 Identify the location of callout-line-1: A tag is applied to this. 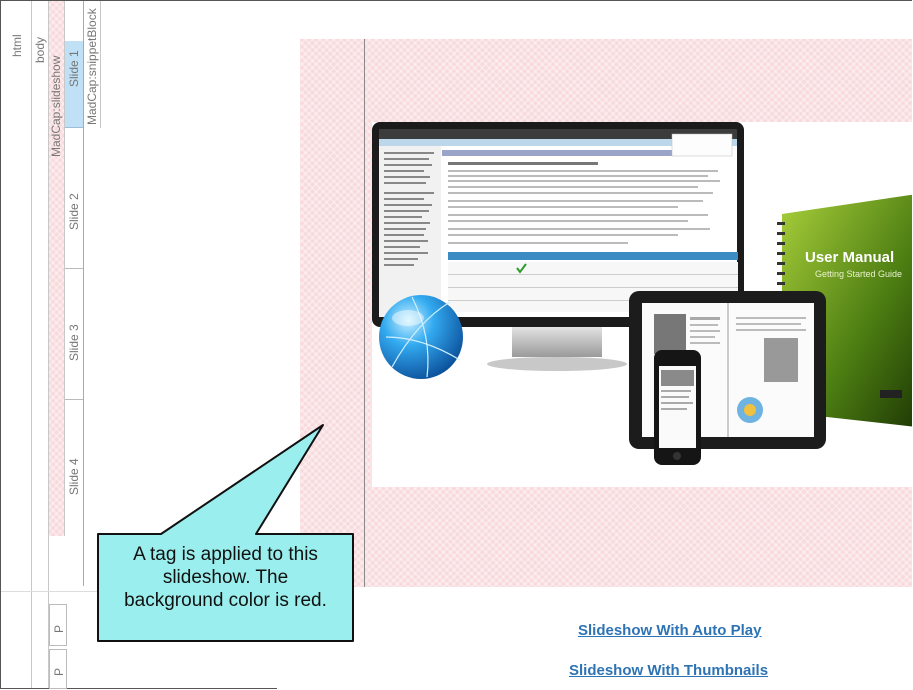
(225, 554).